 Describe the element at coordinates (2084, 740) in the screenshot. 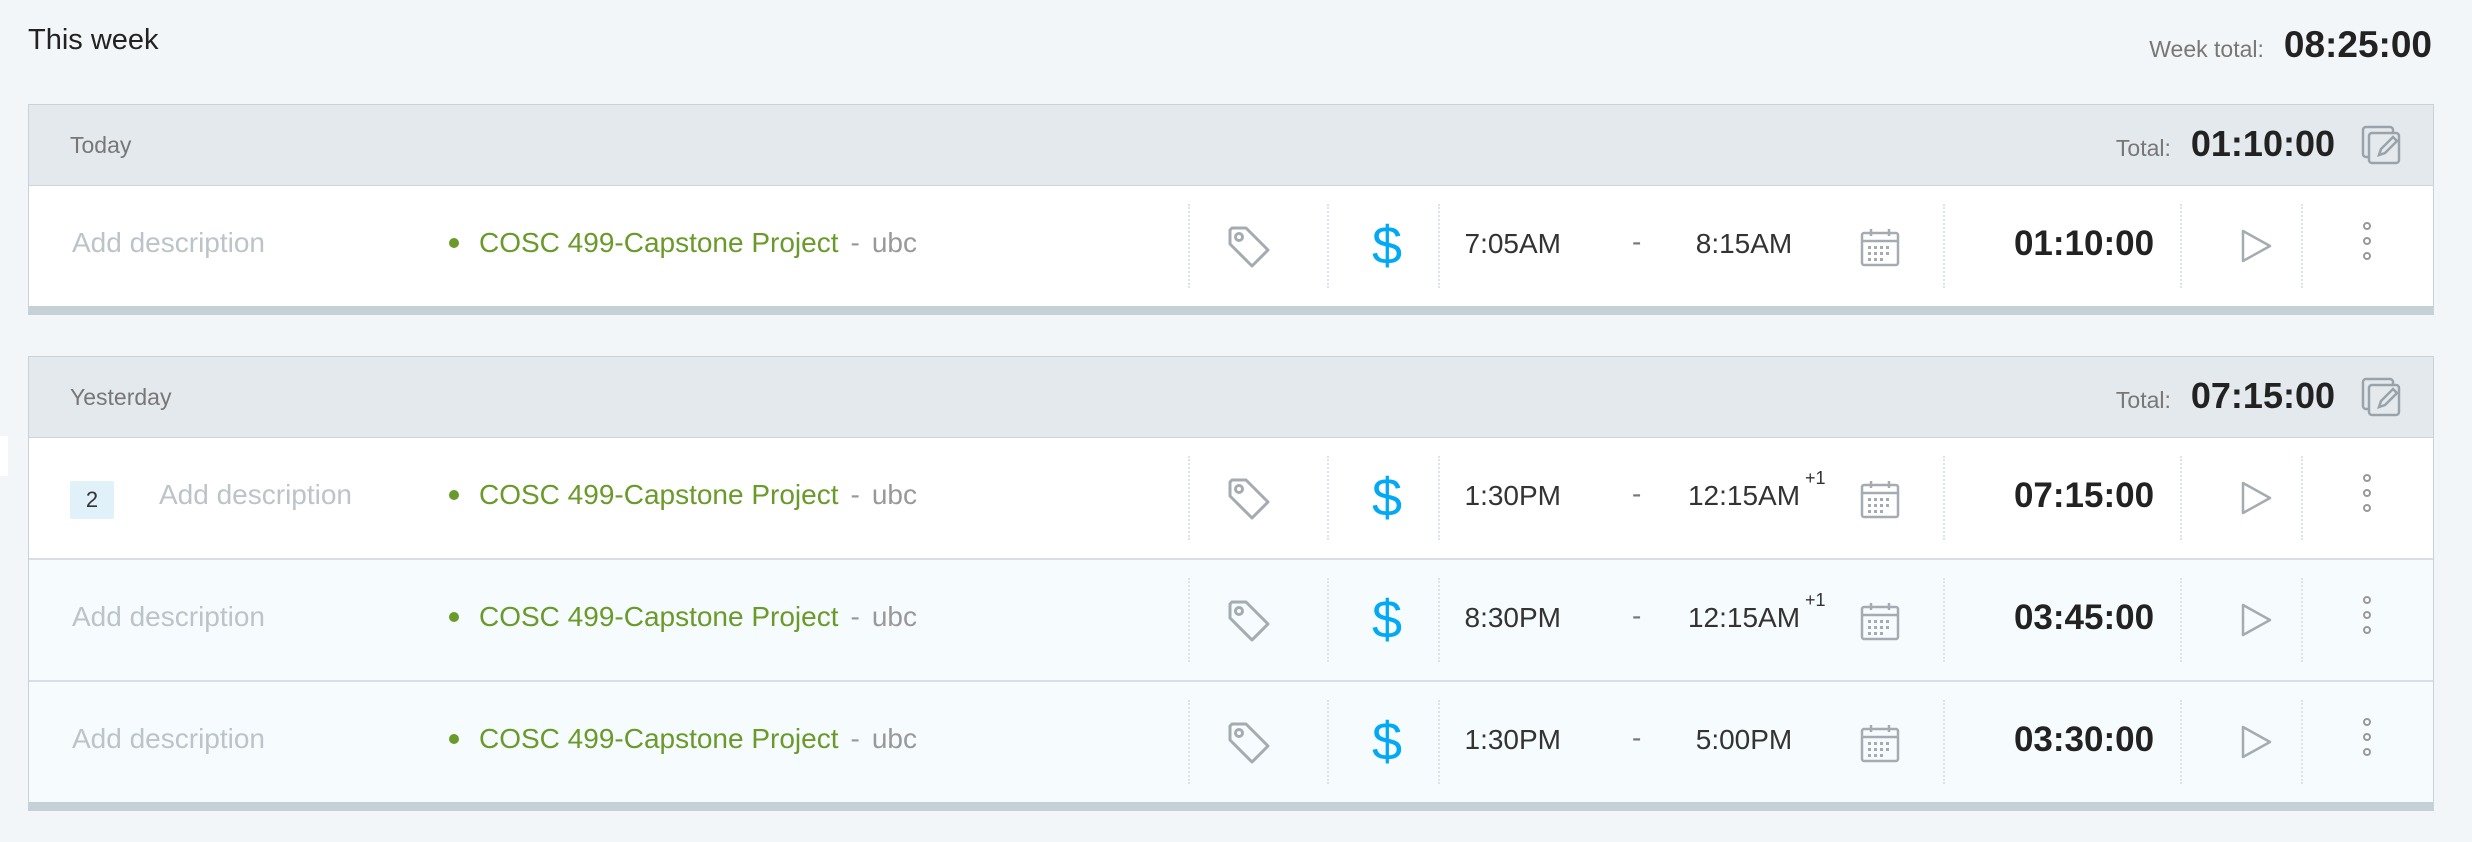

I see `duration: 03:30:00` at that location.